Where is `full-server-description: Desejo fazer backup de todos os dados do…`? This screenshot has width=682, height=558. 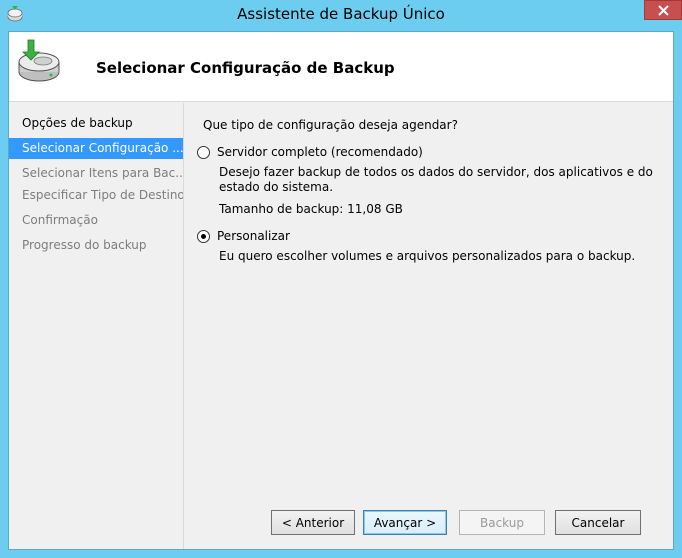 full-server-description: Desejo fazer backup de todos os dados do… is located at coordinates (436, 179).